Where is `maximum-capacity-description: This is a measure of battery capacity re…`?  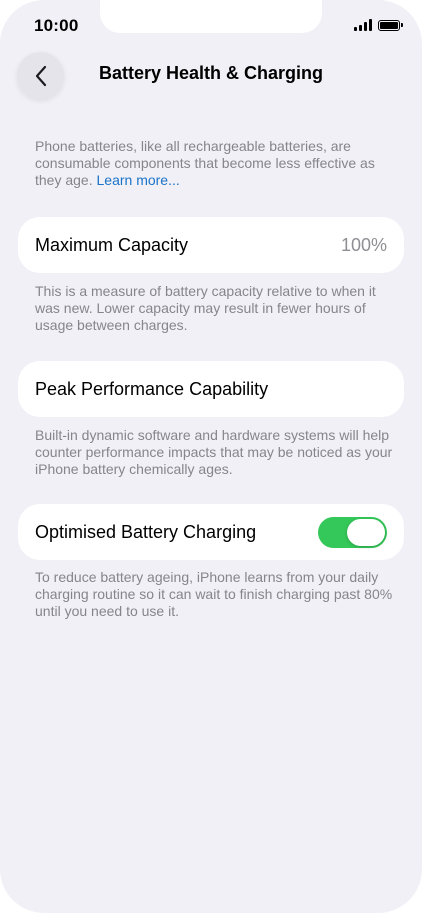 maximum-capacity-description: This is a measure of battery capacity re… is located at coordinates (205, 308).